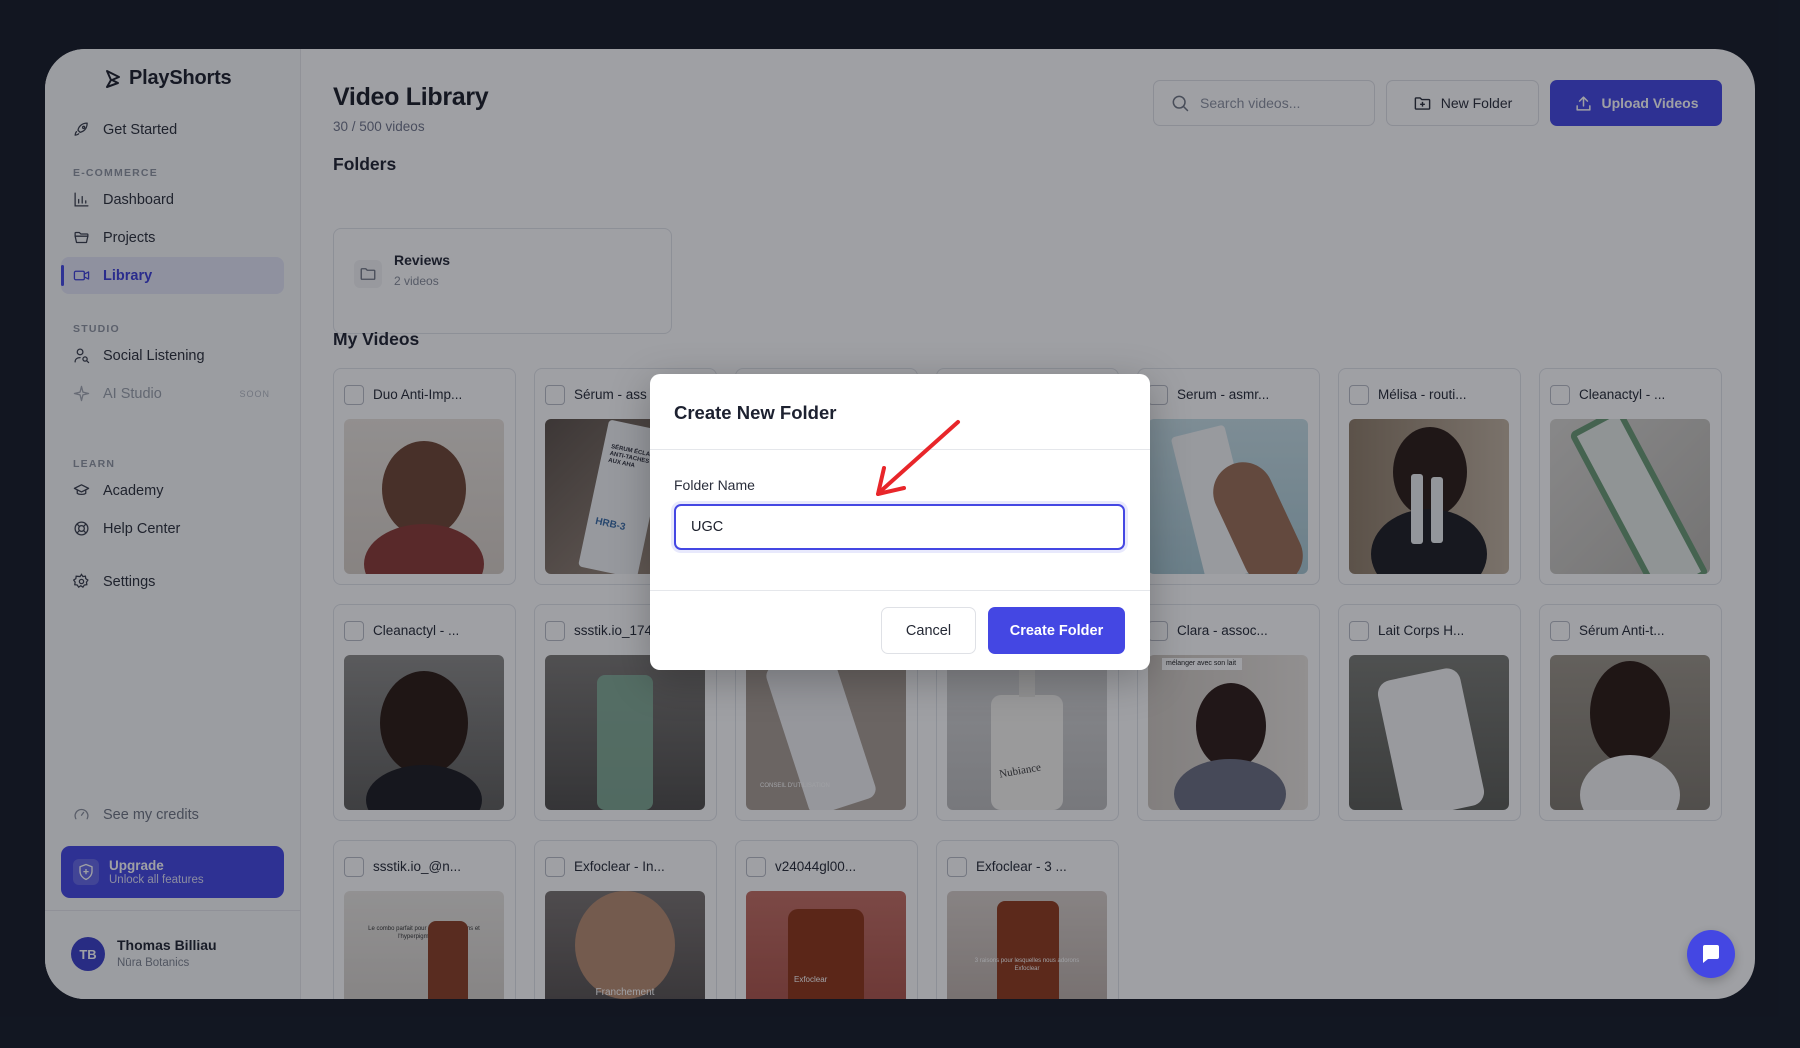 The image size is (1800, 1048). I want to click on dialog-title: Create New Folder, so click(755, 412).